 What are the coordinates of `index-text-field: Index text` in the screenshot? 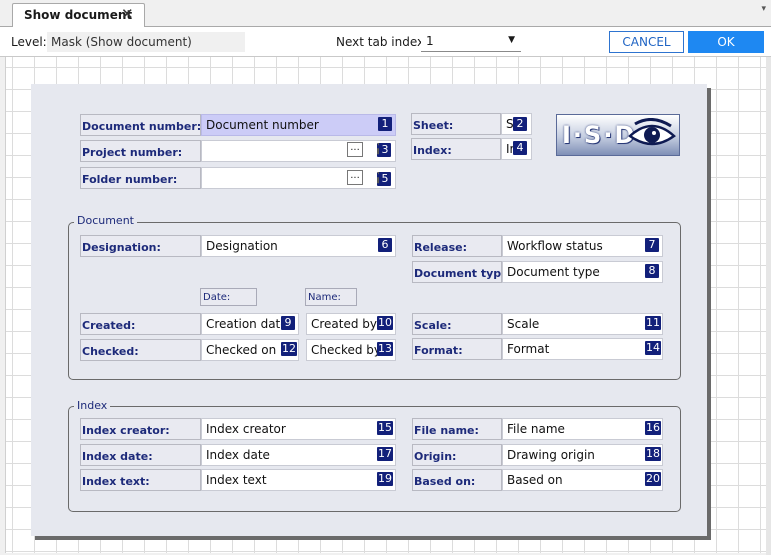 It's located at (298, 480).